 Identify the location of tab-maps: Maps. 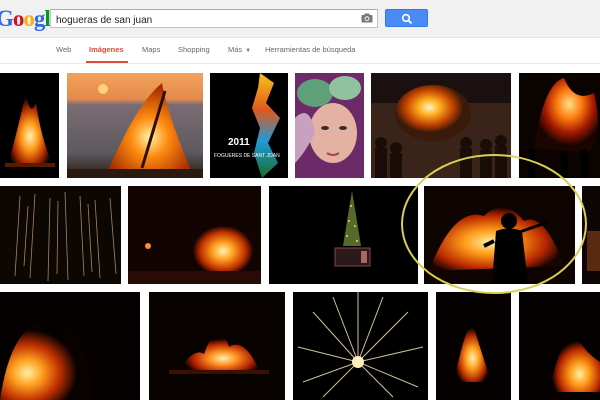
(151, 49).